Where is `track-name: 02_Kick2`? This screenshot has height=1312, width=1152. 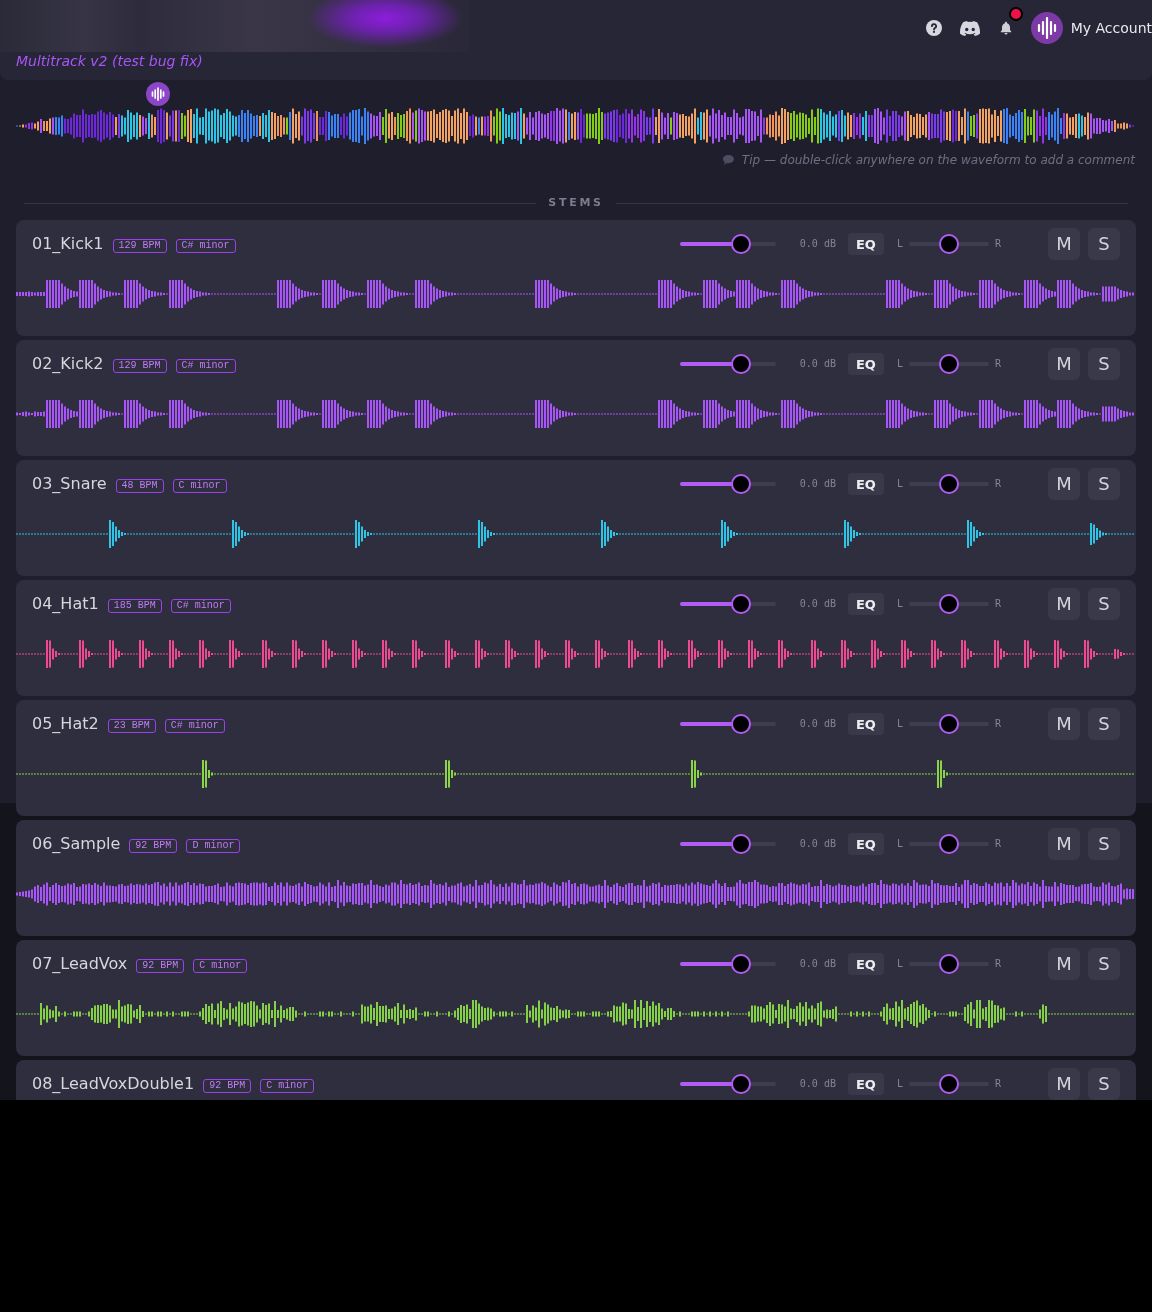
track-name: 02_Kick2 is located at coordinates (68, 364).